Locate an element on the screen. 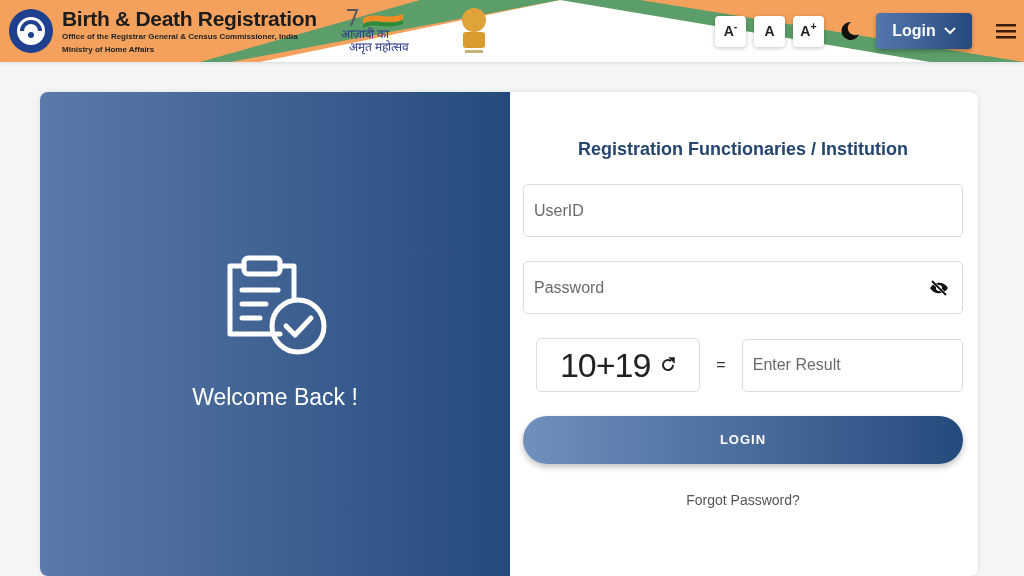  site-title: Birth & Death Registration is located at coordinates (189, 18).